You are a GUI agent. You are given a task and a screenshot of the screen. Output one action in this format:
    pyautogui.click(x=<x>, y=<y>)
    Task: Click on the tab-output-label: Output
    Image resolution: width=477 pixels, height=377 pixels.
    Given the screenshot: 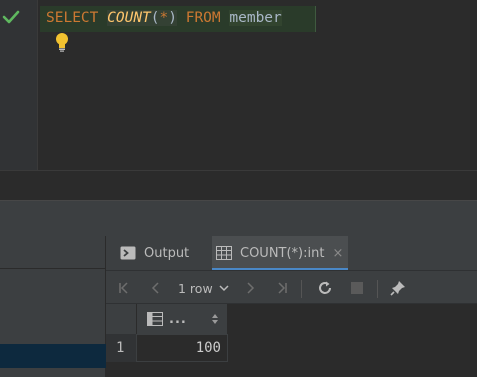 What is the action you would take?
    pyautogui.click(x=167, y=253)
    